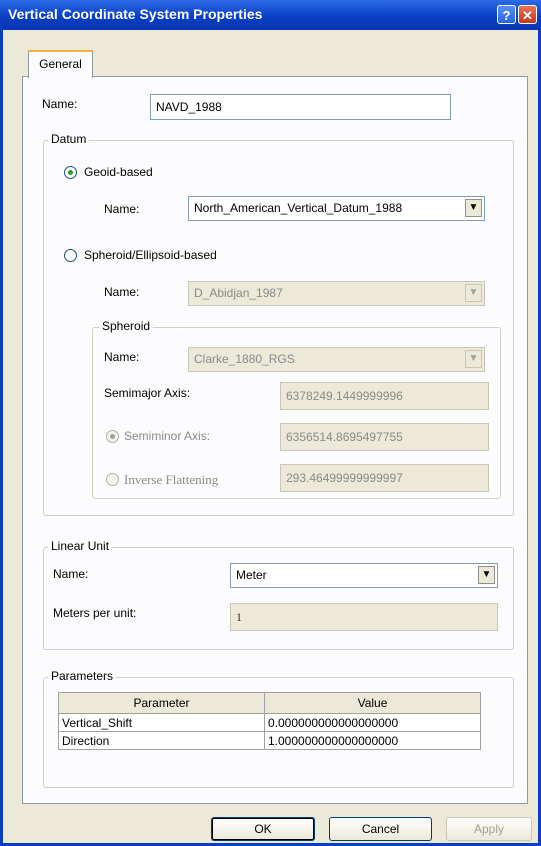  Describe the element at coordinates (527, 14) in the screenshot. I see `close-icon: ✕` at that location.